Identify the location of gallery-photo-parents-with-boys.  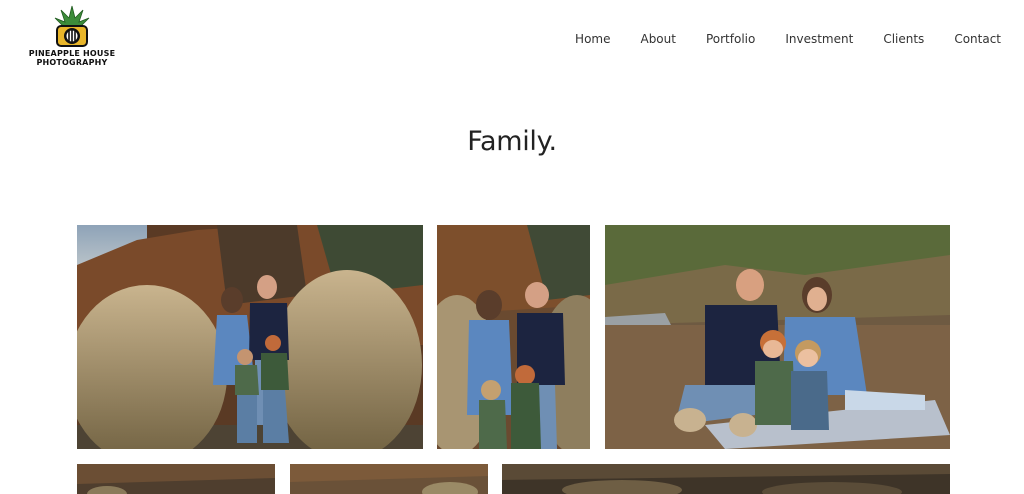
(513, 337).